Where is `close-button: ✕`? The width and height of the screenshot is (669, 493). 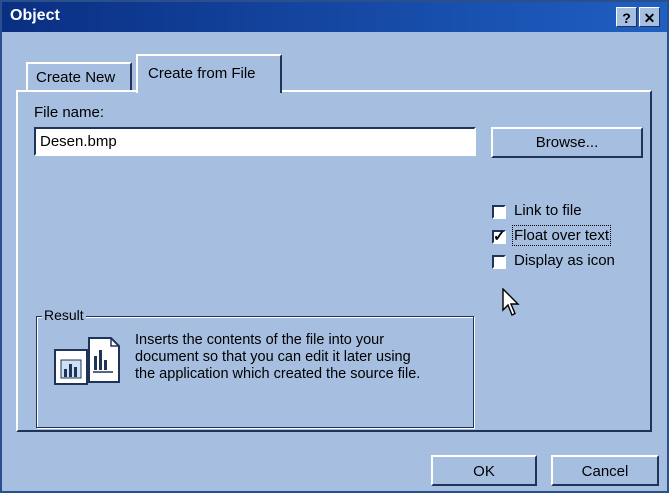
close-button: ✕ is located at coordinates (649, 17).